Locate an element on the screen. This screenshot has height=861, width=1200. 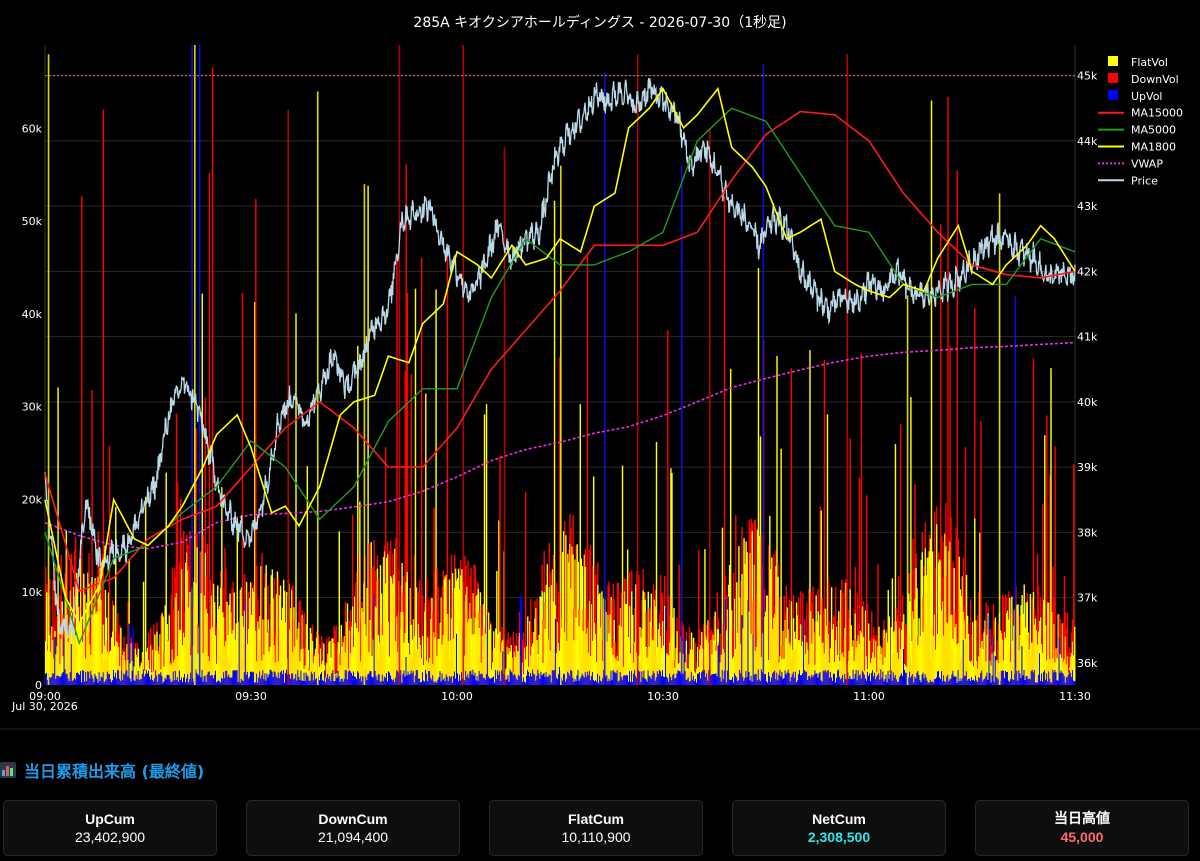
y-right-tick-label: 45k is located at coordinates (1087, 76).